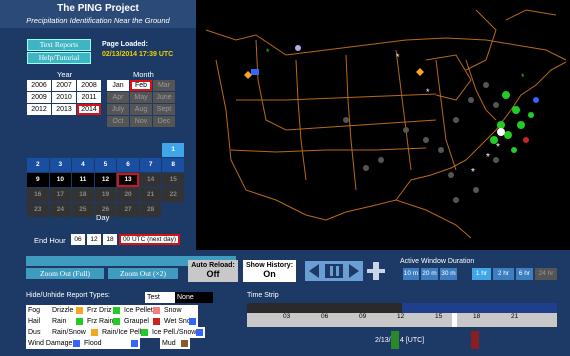 This screenshot has height=356, width=570. Describe the element at coordinates (50, 343) in the screenshot. I see `legend-label: Wind Damage` at that location.